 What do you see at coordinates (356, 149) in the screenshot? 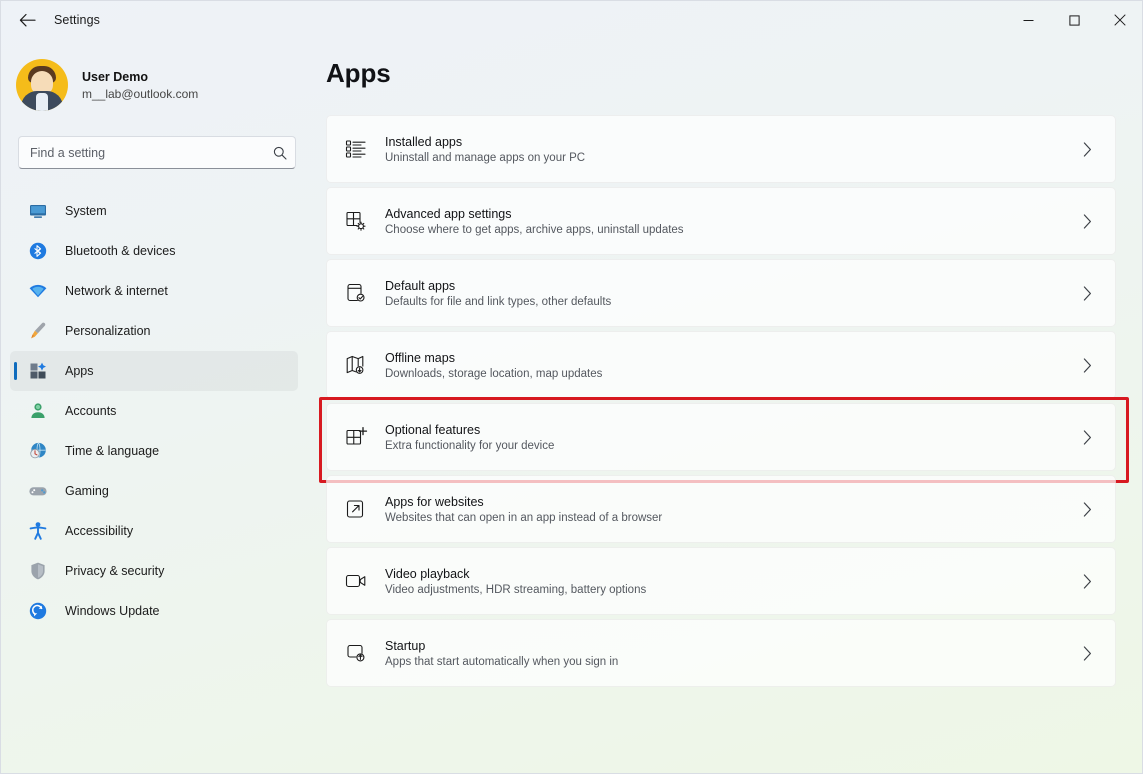
I see `list-apps-icon` at bounding box center [356, 149].